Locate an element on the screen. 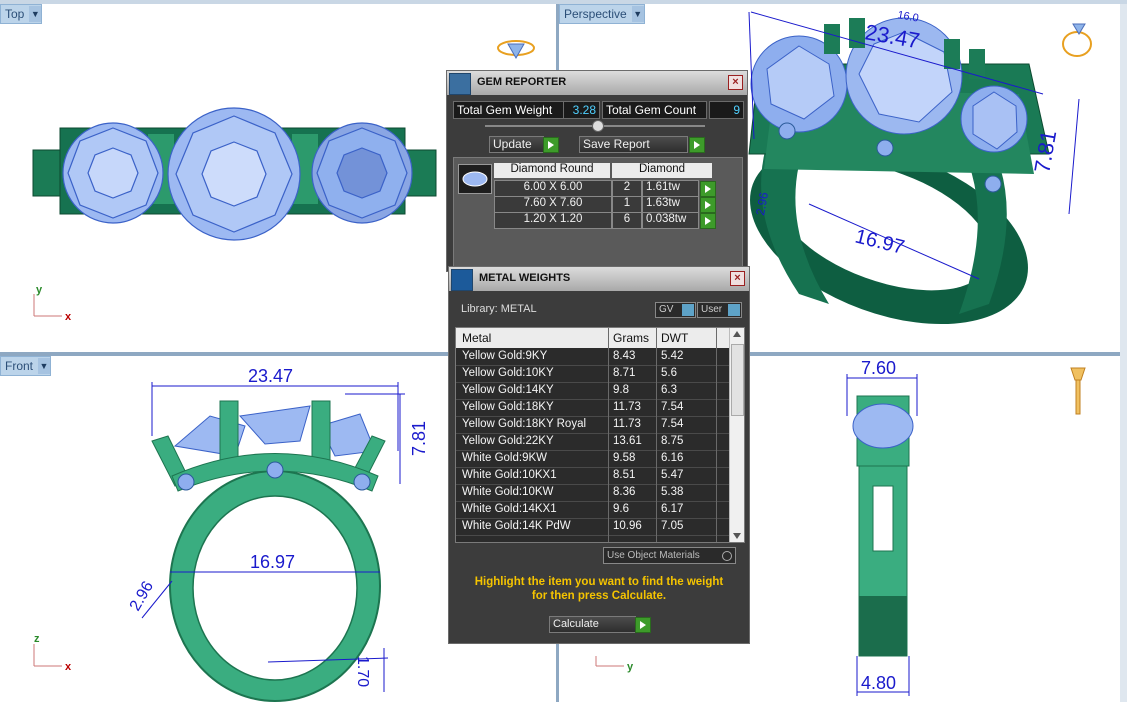 Image resolution: width=1127 pixels, height=702 pixels. gv-toggle: GV is located at coordinates (675, 310).